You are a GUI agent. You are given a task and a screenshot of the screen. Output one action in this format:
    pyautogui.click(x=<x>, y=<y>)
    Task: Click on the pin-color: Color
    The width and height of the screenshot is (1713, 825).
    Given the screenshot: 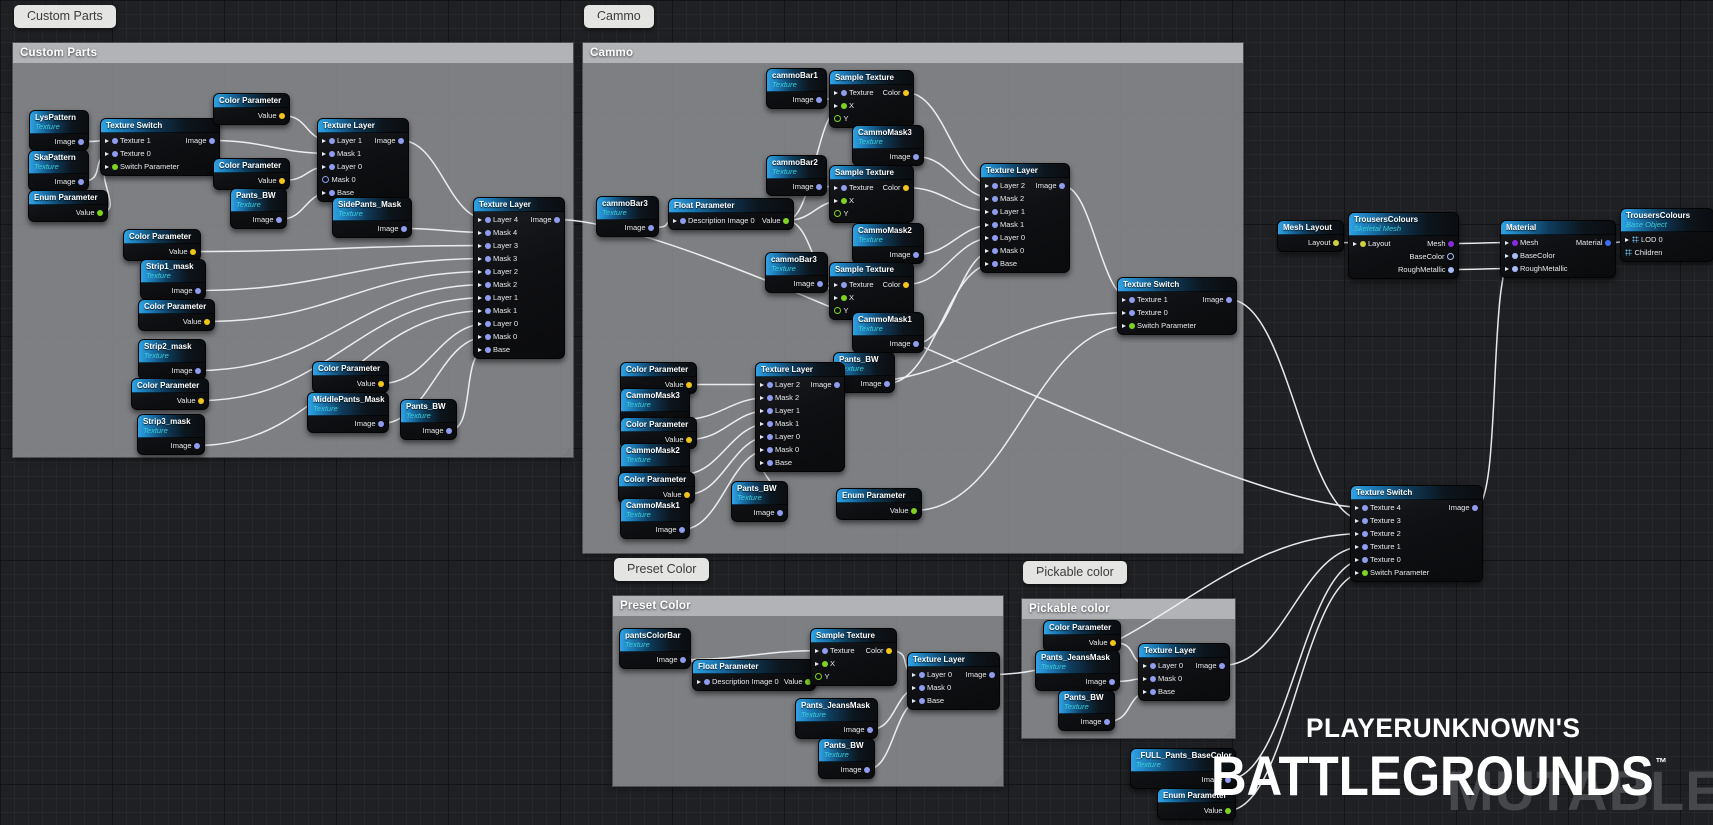 What is the action you would take?
    pyautogui.click(x=896, y=188)
    